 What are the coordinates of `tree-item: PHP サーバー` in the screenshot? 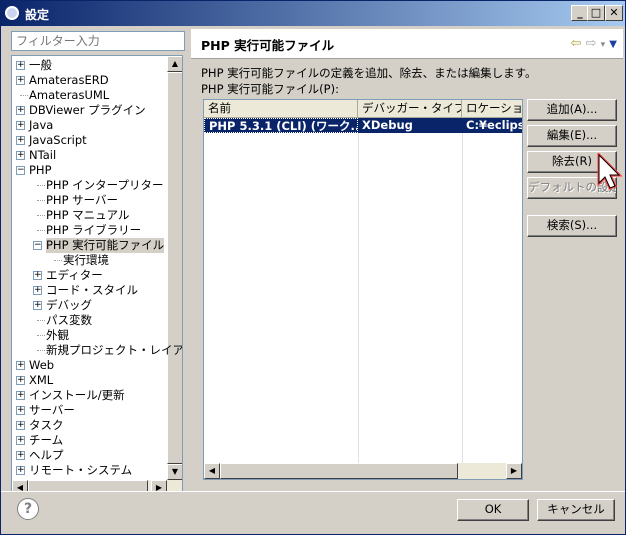 It's located at (82, 200).